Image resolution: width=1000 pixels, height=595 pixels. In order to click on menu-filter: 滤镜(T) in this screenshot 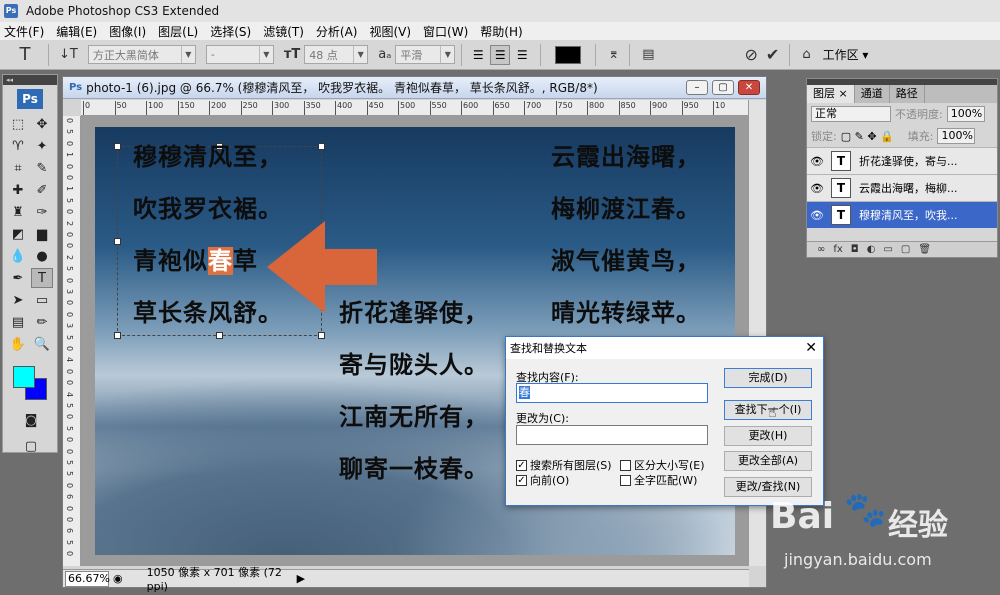, I will do `click(283, 31)`.